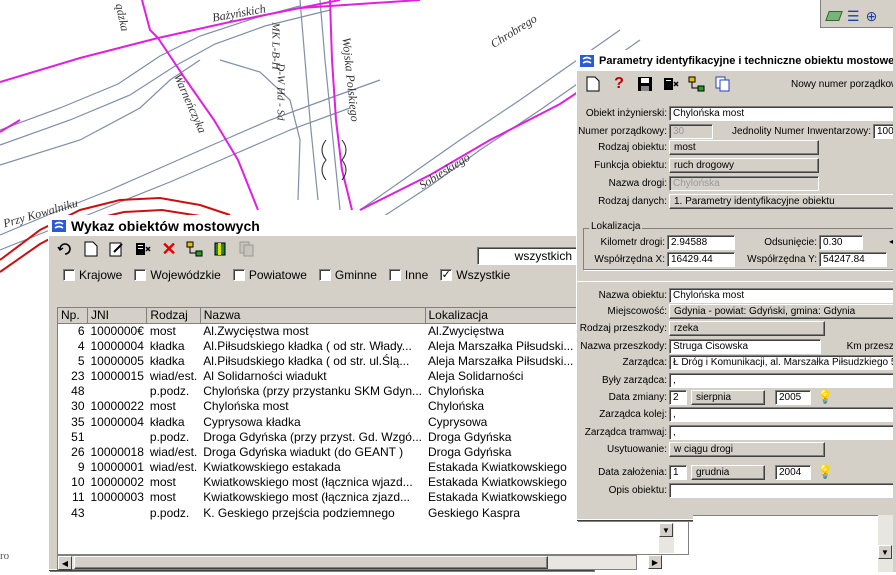 The height and width of the screenshot is (575, 896). Describe the element at coordinates (221, 249) in the screenshot. I see `book-icon` at that location.